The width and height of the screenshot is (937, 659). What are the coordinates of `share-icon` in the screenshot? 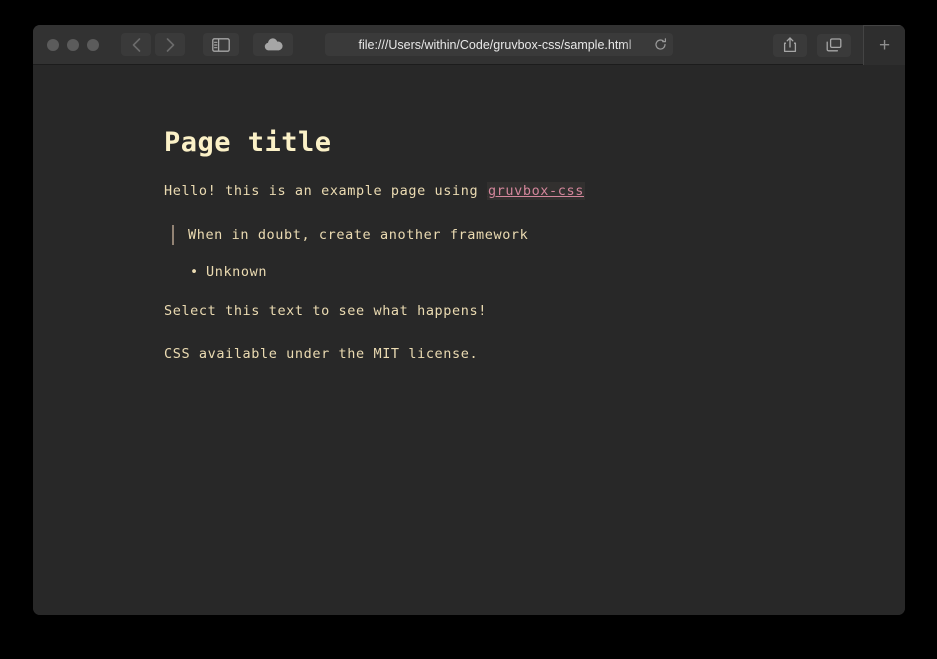 It's located at (790, 45).